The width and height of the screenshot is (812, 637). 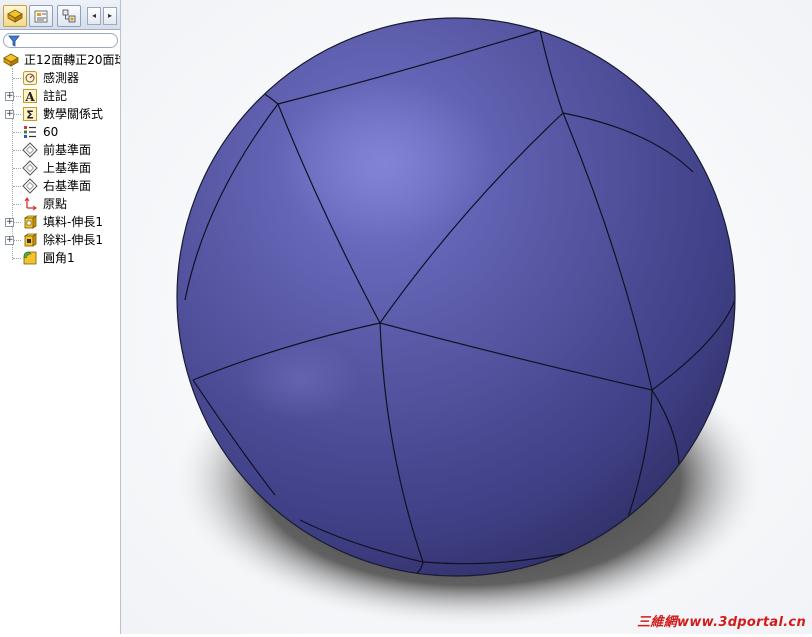 What do you see at coordinates (14, 41) in the screenshot?
I see `filter-icon` at bounding box center [14, 41].